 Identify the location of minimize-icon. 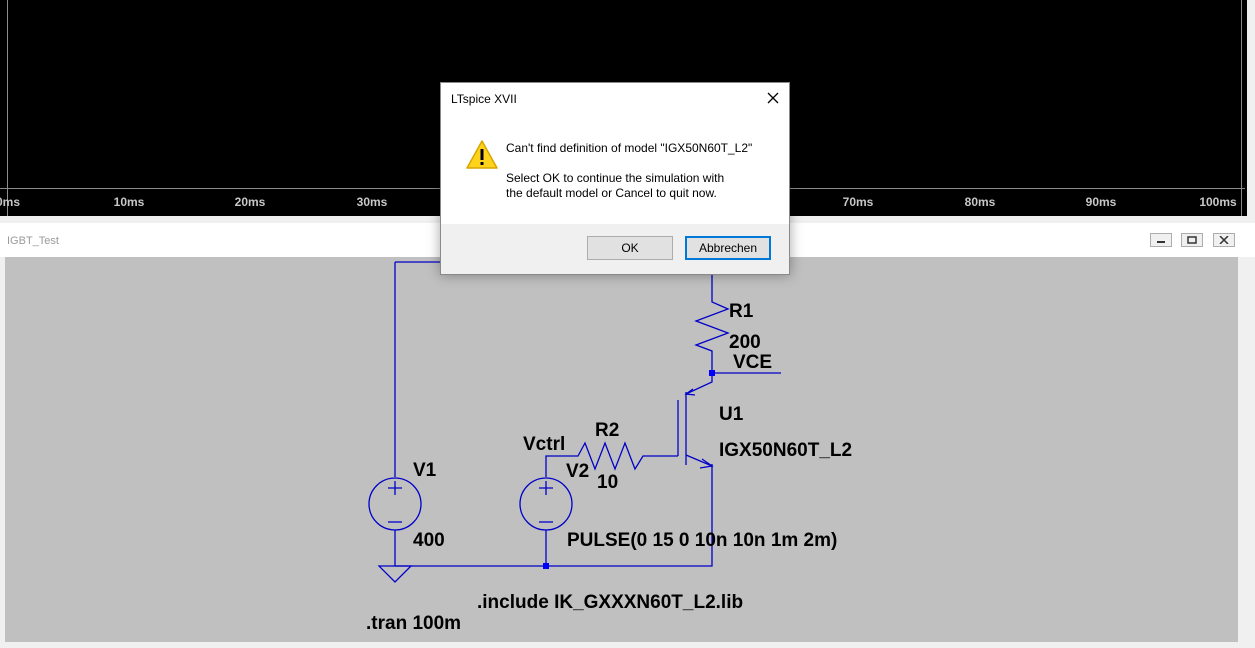
(1161, 242).